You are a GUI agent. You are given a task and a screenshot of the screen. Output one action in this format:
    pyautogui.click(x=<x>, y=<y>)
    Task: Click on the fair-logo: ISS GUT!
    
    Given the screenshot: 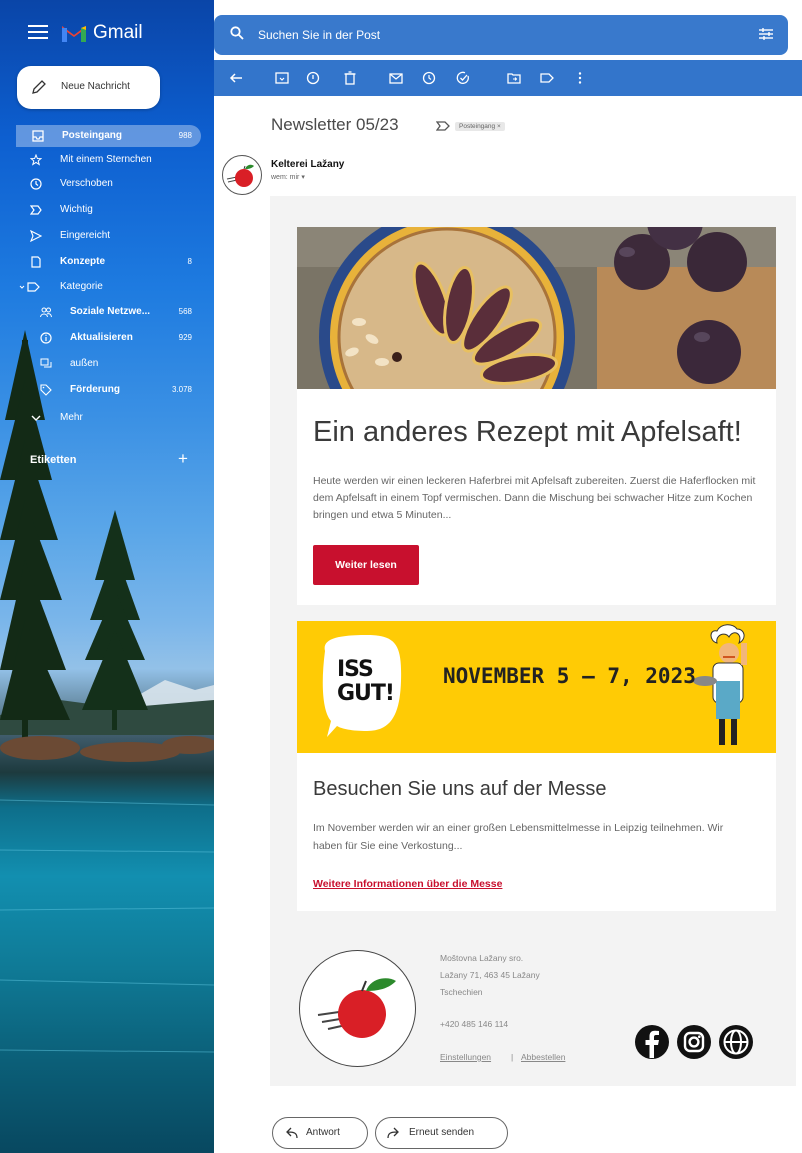 What is the action you would take?
    pyautogui.click(x=366, y=681)
    